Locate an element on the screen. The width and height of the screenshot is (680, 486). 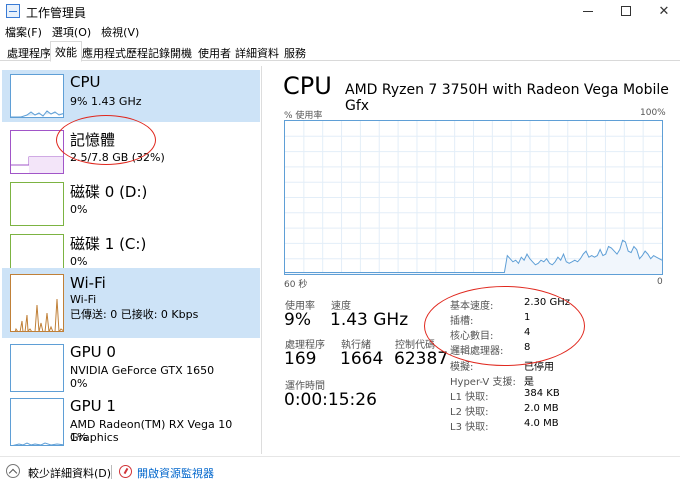
gpu-1-thumbnail is located at coordinates (37, 422).